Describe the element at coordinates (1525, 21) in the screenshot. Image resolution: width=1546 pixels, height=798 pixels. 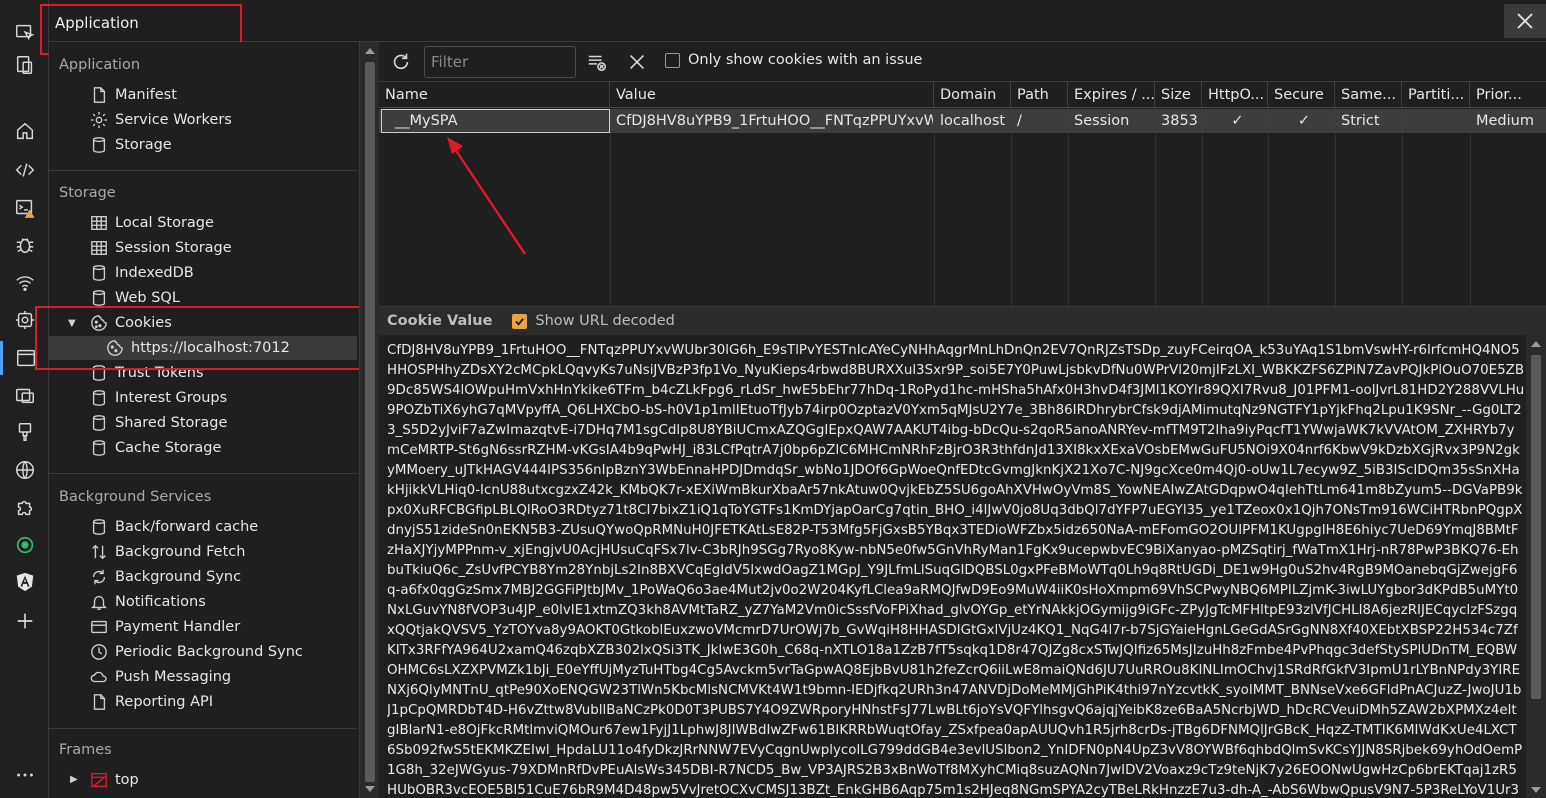
I see `close-button` at that location.